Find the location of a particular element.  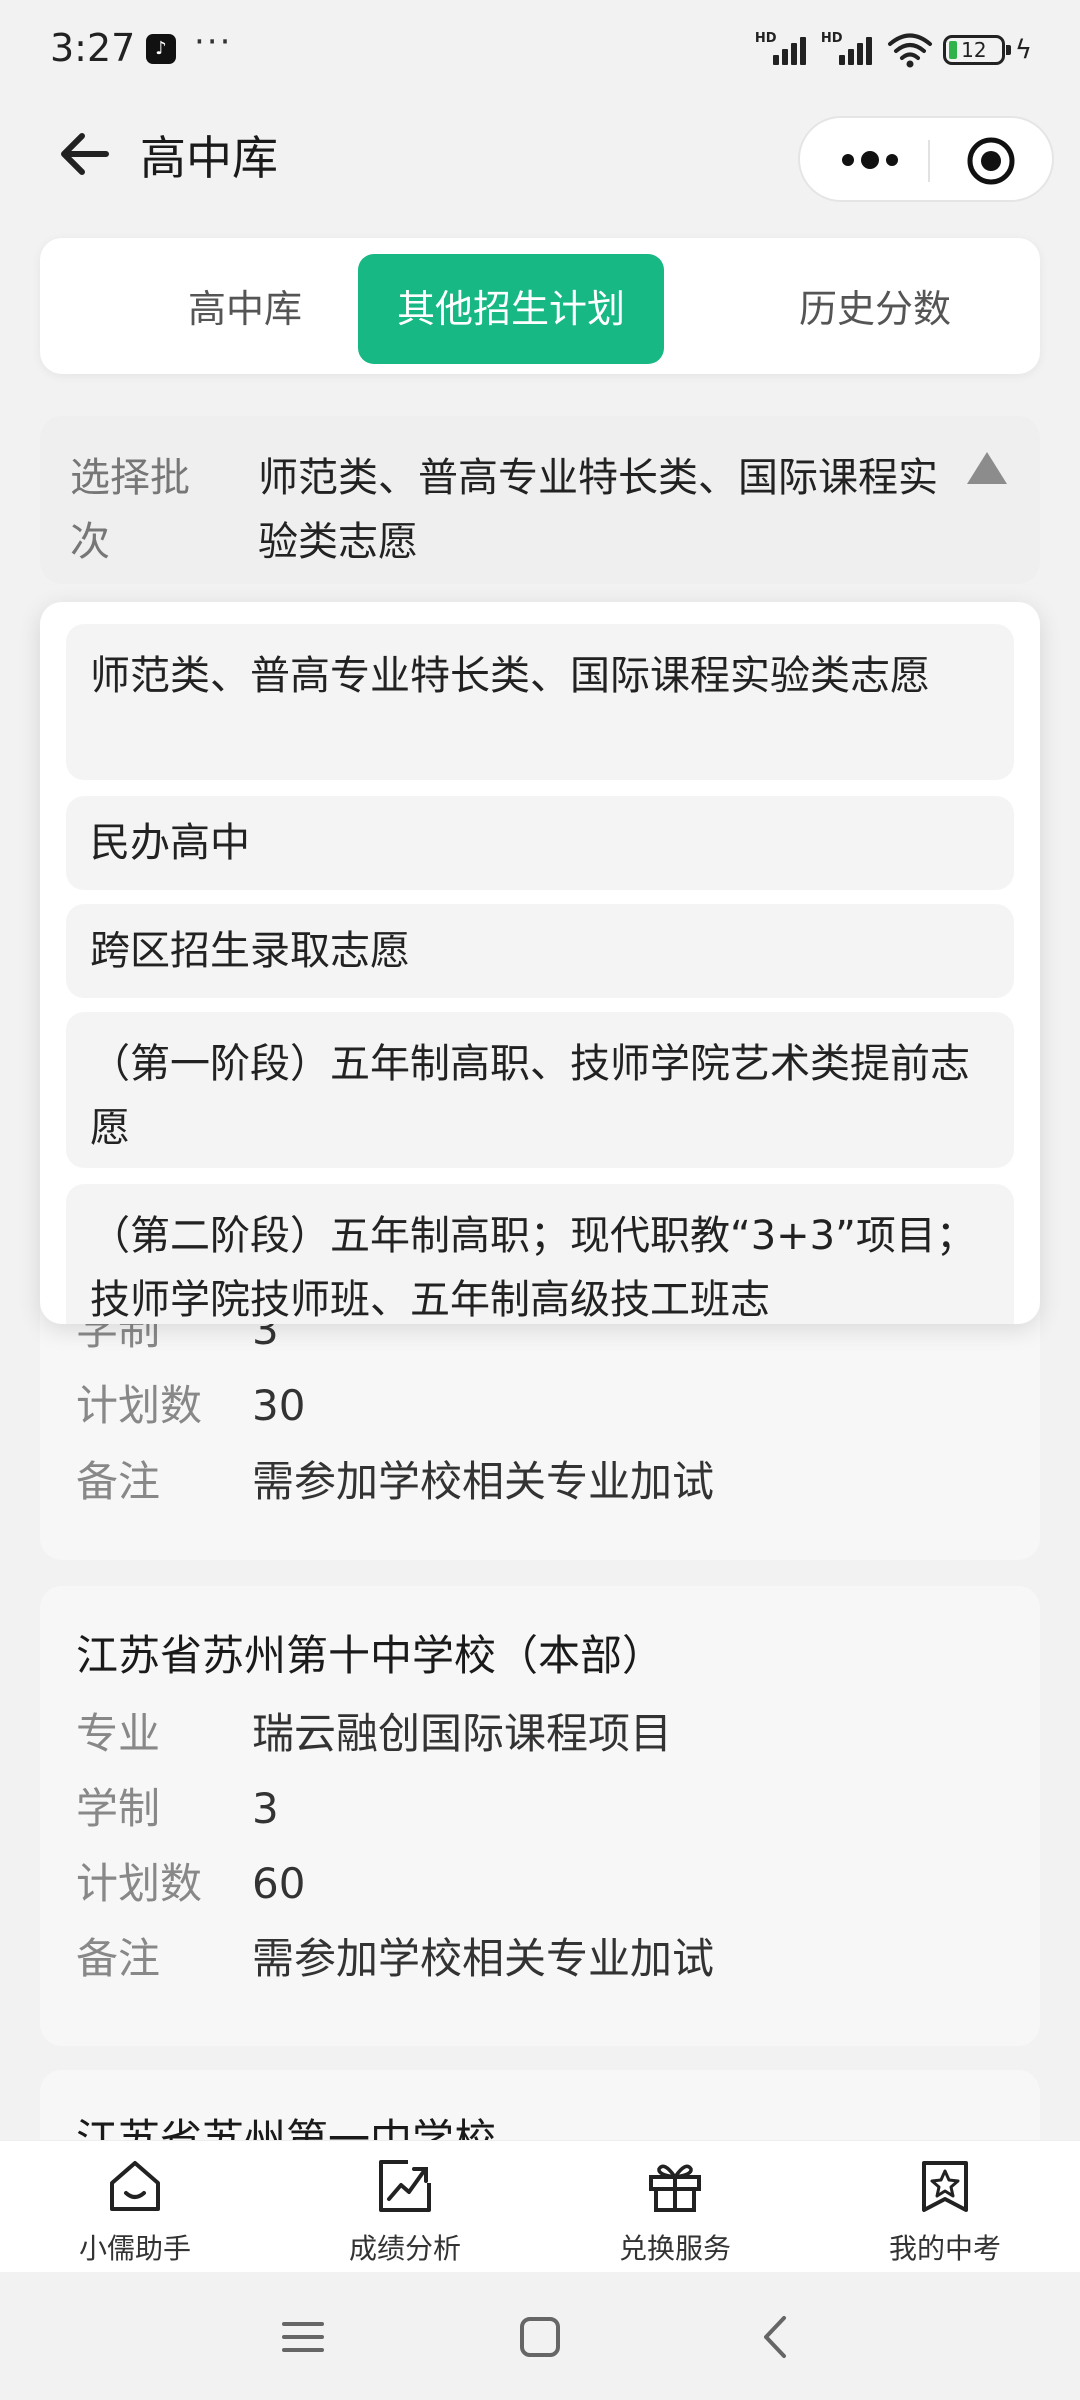

card-row-system: 学制 3 is located at coordinates (177, 1809).